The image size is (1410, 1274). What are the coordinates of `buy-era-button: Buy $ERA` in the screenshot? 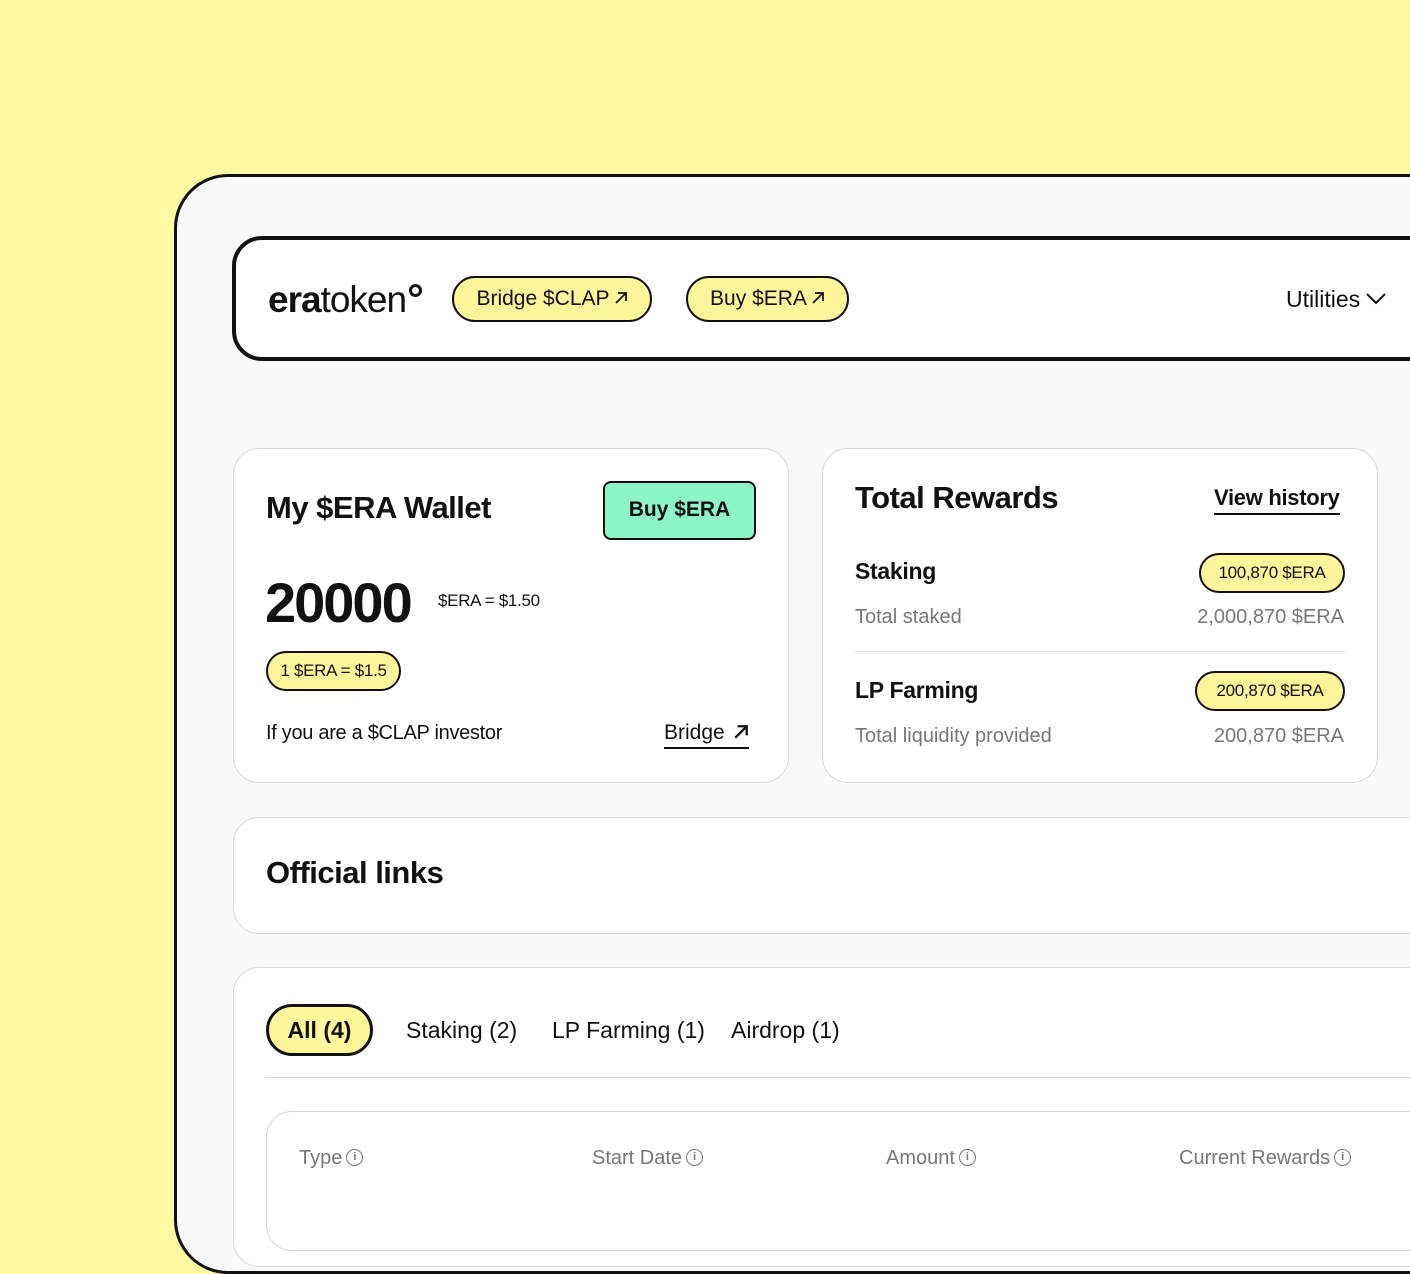 It's located at (679, 510).